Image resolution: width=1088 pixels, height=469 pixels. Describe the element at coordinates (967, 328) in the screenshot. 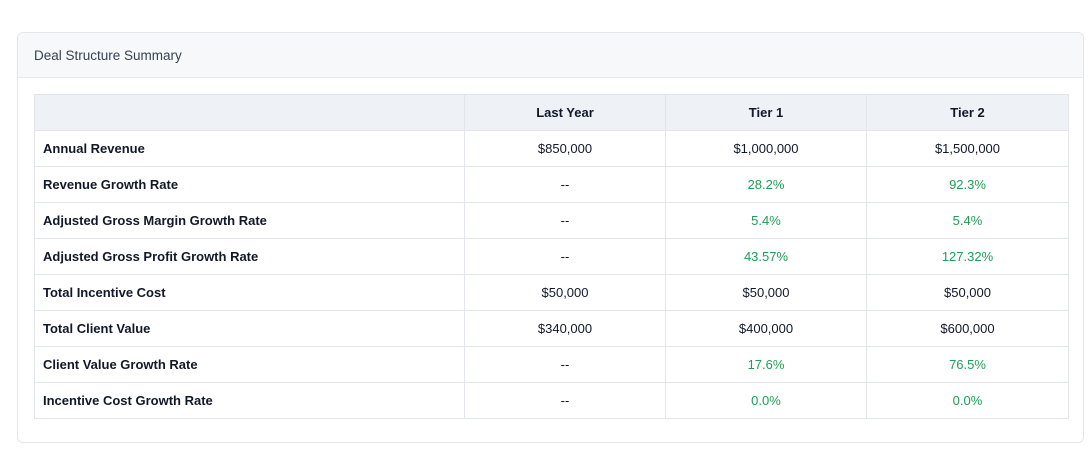

I see `cell-tier-2: $600,000` at that location.